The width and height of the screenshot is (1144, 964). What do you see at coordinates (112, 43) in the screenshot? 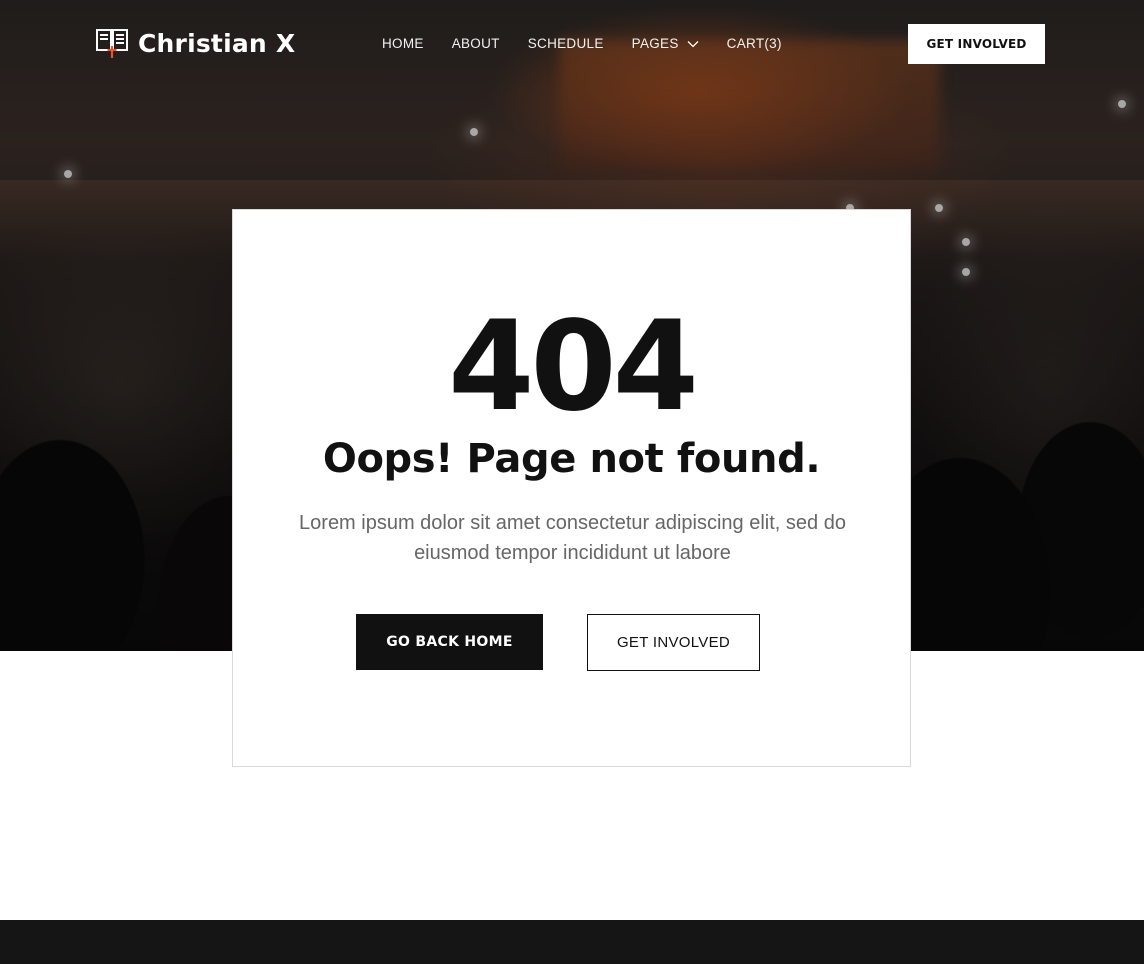
I see `bible-cross-icon` at bounding box center [112, 43].